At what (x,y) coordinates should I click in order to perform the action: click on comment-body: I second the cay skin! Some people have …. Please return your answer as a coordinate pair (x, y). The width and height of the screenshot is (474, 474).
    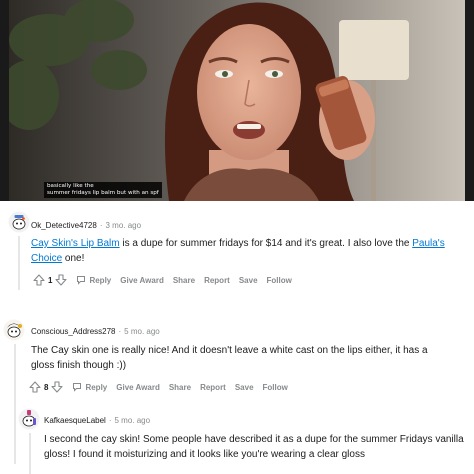
    Looking at the image, I should click on (254, 447).